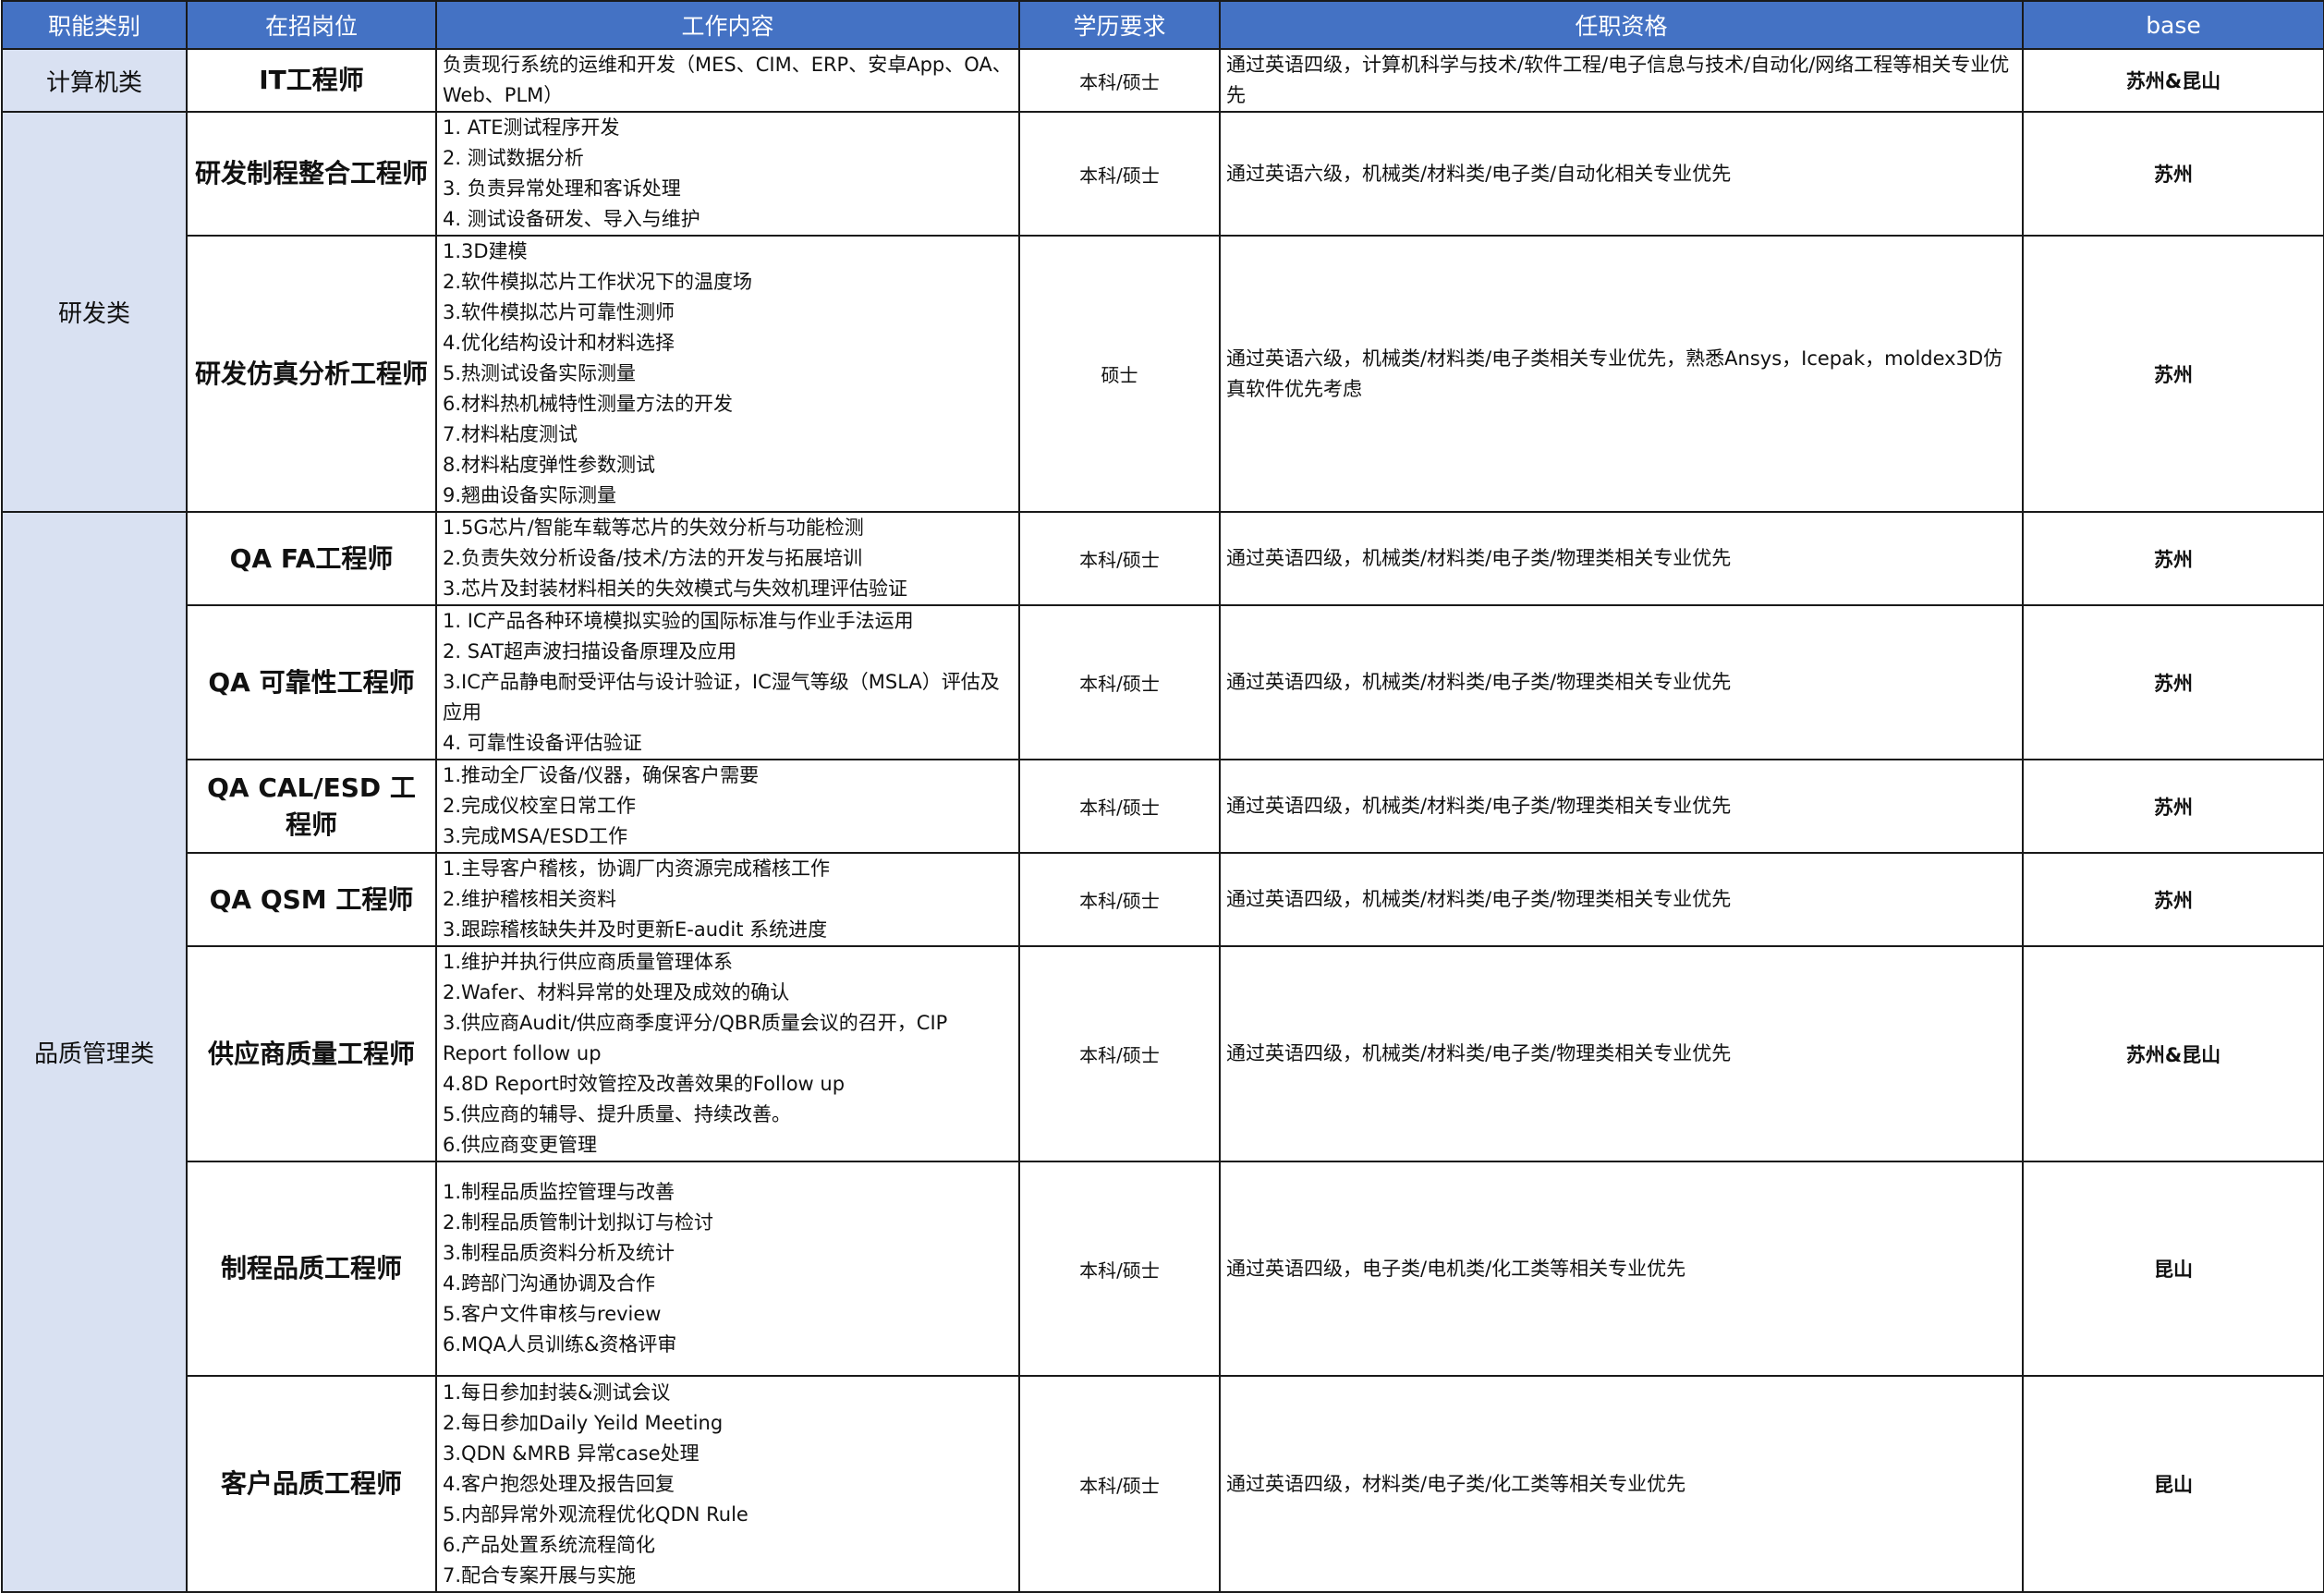 The height and width of the screenshot is (1593, 2324). I want to click on header-category: 职能类别, so click(94, 25).